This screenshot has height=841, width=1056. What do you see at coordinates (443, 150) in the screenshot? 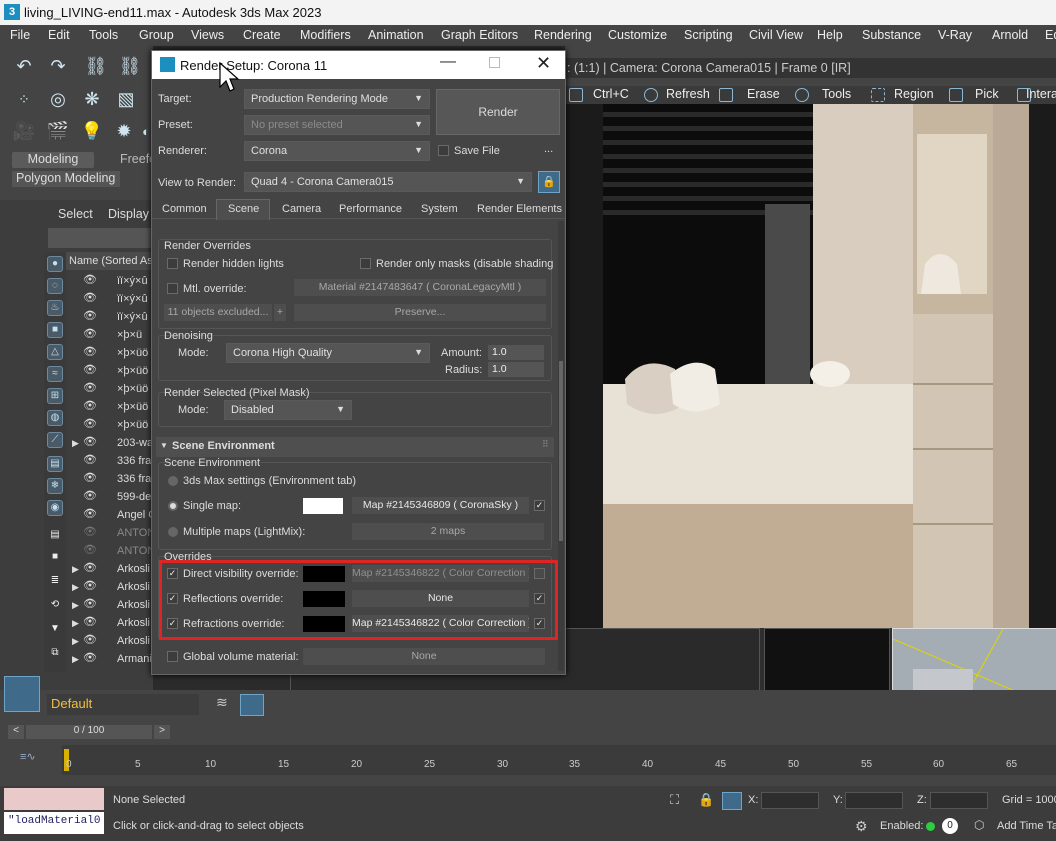
I see `save-file-checkbox` at bounding box center [443, 150].